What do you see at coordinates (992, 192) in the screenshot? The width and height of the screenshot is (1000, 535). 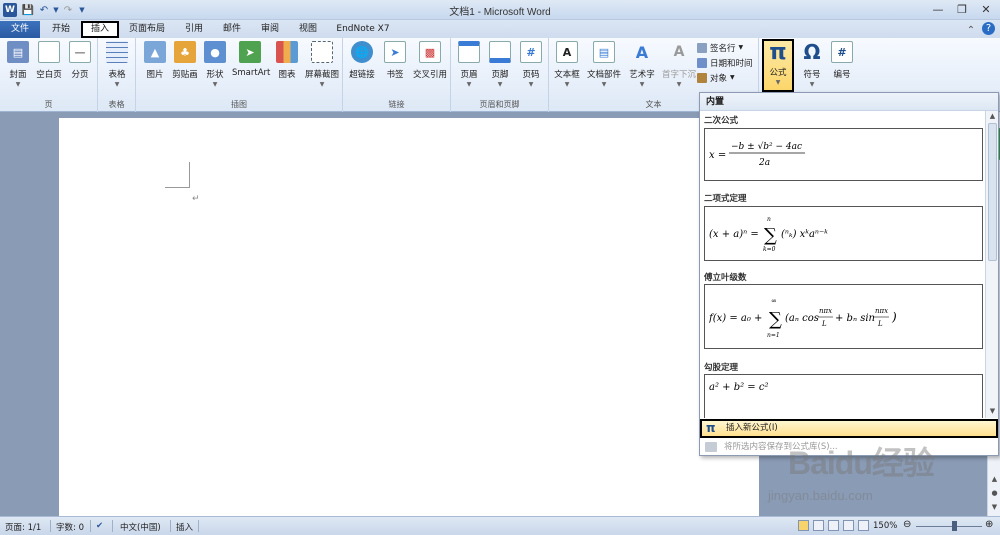 I see `gallery-scroll-thumb` at bounding box center [992, 192].